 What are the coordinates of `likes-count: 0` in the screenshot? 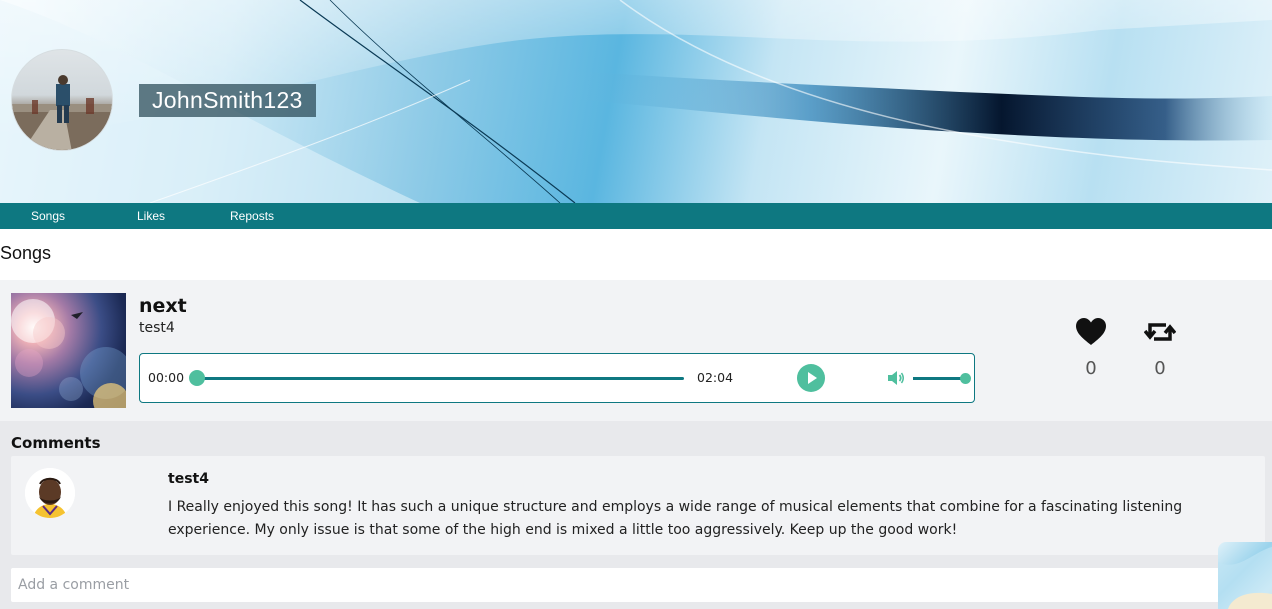 It's located at (1091, 368).